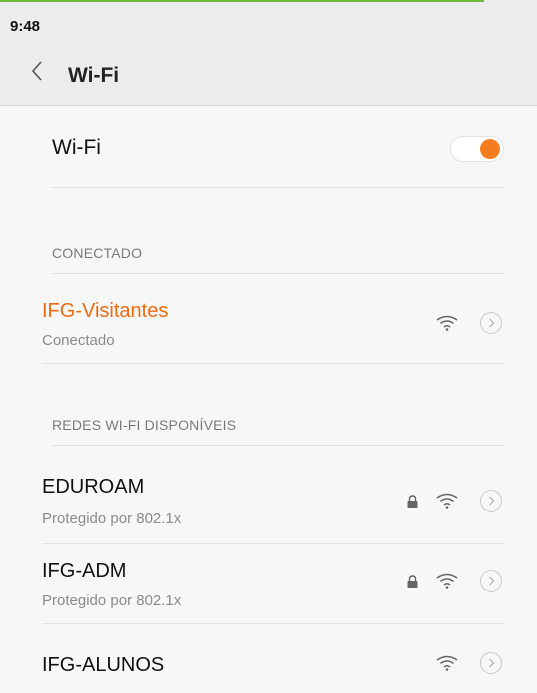 The width and height of the screenshot is (537, 693). Describe the element at coordinates (477, 149) in the screenshot. I see `wifi-toggle-switch` at that location.